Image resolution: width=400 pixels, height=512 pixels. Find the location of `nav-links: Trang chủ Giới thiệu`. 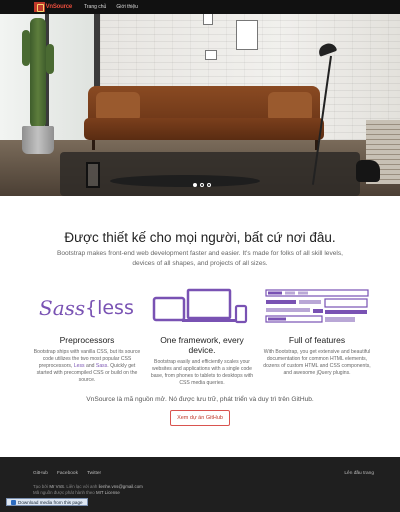

nav-links: Trang chủ Giới thiệu is located at coordinates (111, 7).